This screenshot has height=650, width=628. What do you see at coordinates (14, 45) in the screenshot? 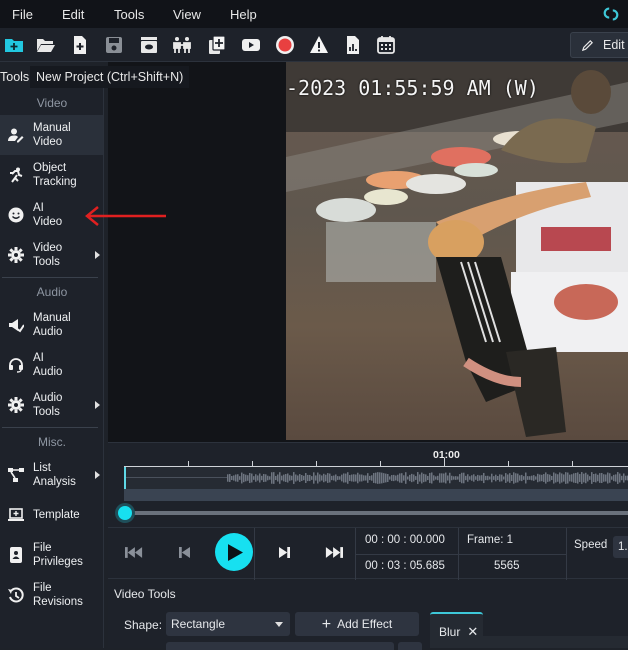
I see `new-project-icon` at bounding box center [14, 45].